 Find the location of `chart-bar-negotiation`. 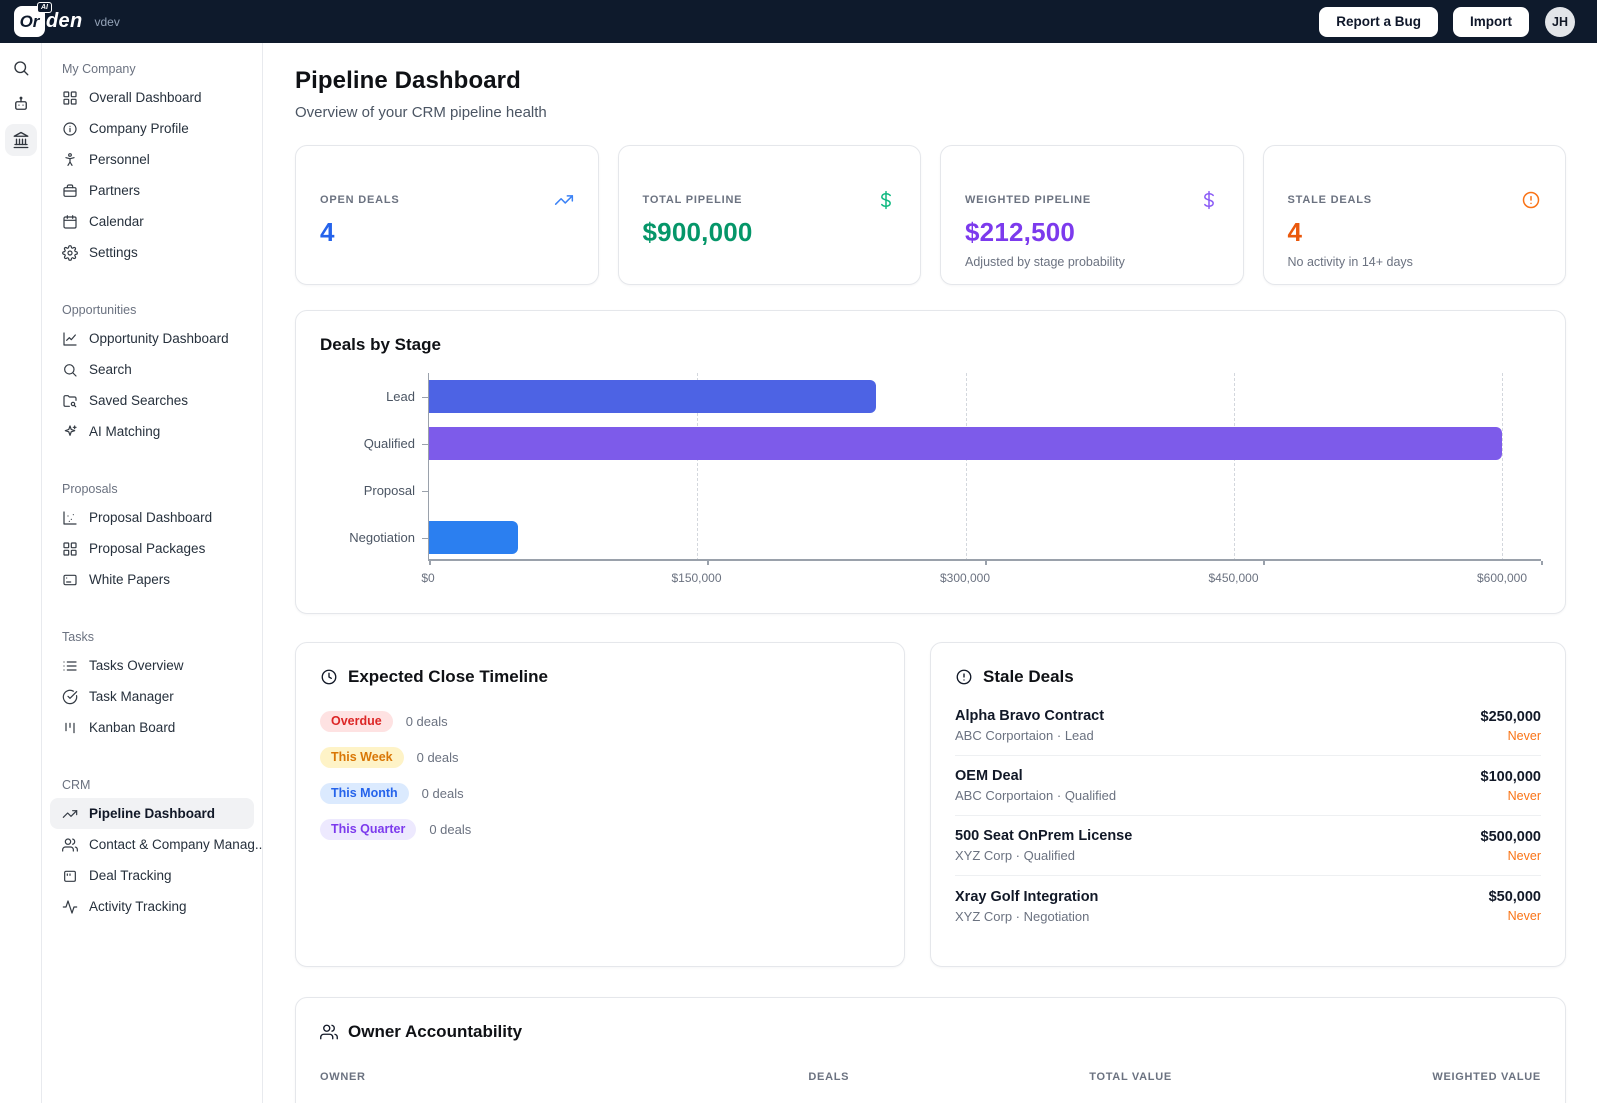

chart-bar-negotiation is located at coordinates (474, 537).